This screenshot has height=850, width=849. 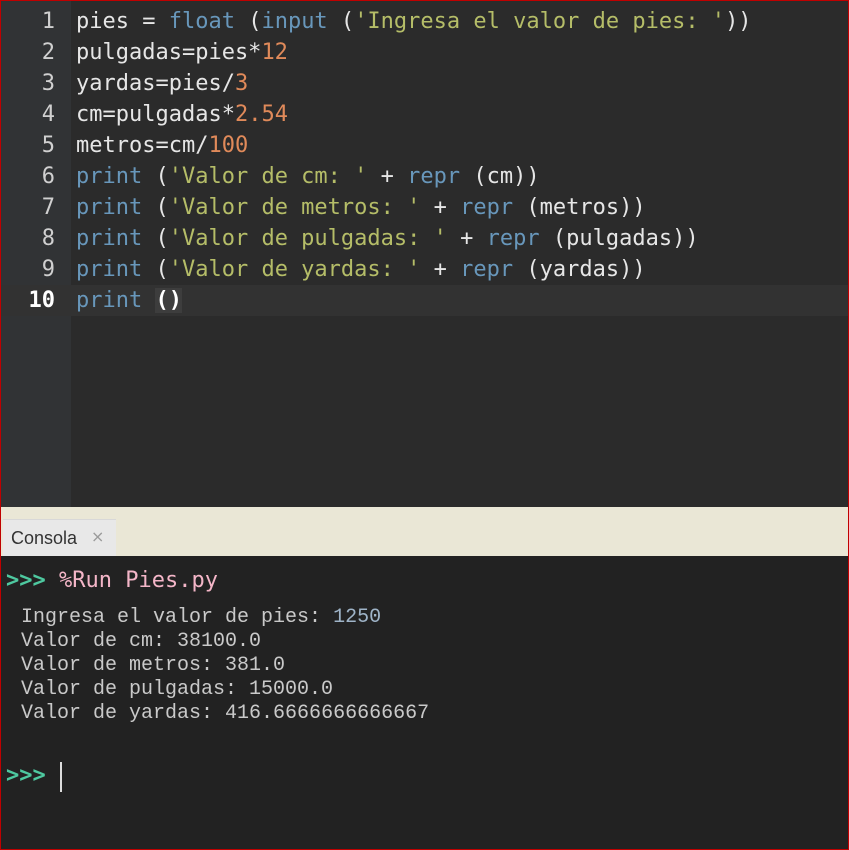 I want to click on code-text: cm=pulgadas*2.54, so click(x=182, y=114).